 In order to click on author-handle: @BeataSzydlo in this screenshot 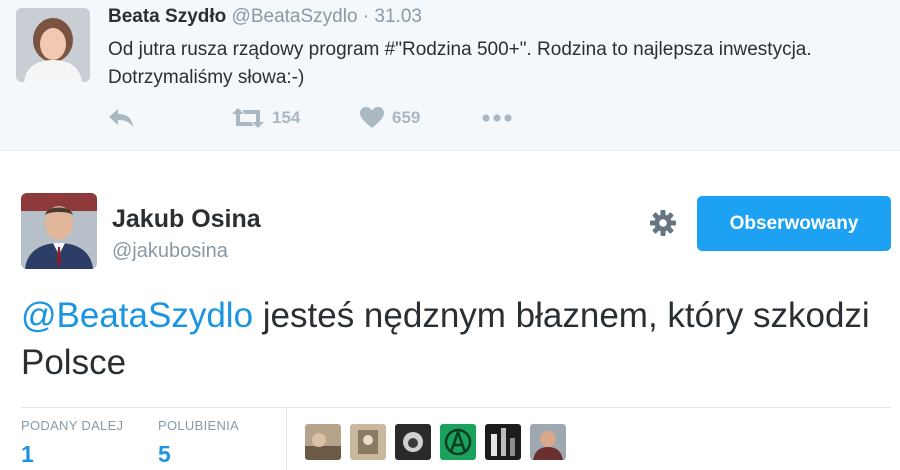, I will do `click(295, 16)`.